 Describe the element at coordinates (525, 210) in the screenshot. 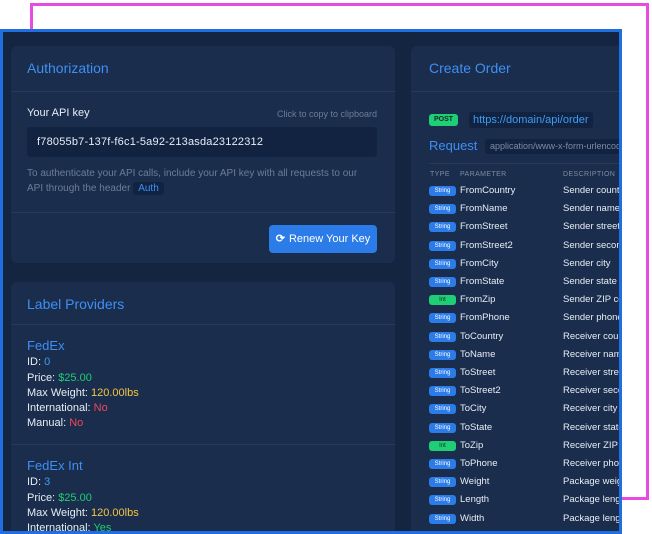

I see `table-row: String FromName Sender name` at that location.